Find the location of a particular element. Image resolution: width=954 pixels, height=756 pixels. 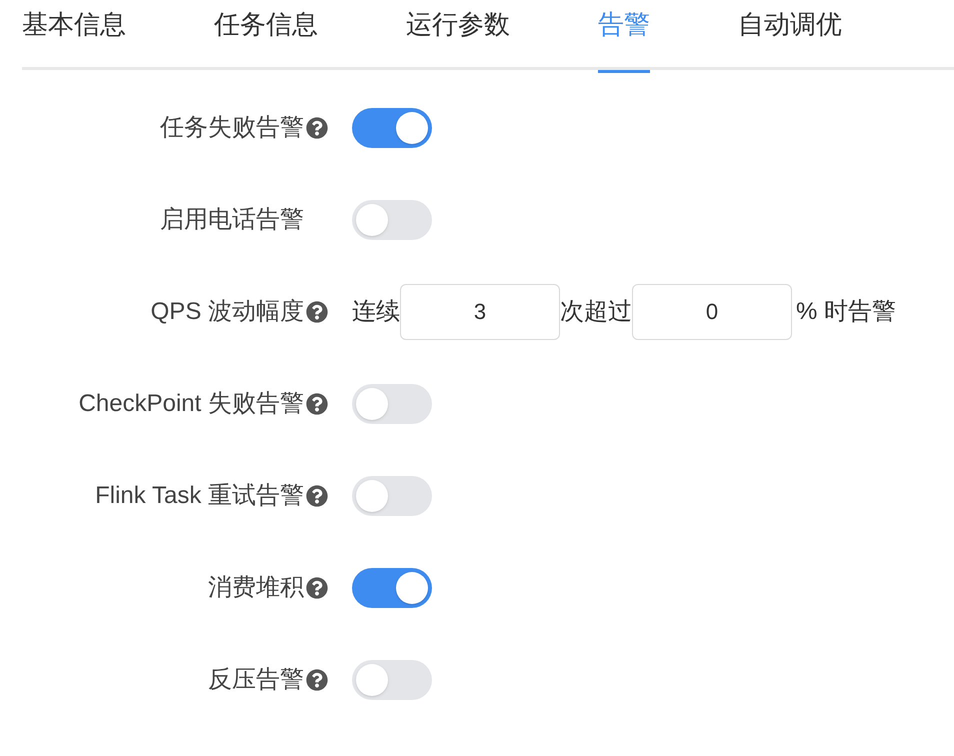

number-field: 0 is located at coordinates (712, 312).